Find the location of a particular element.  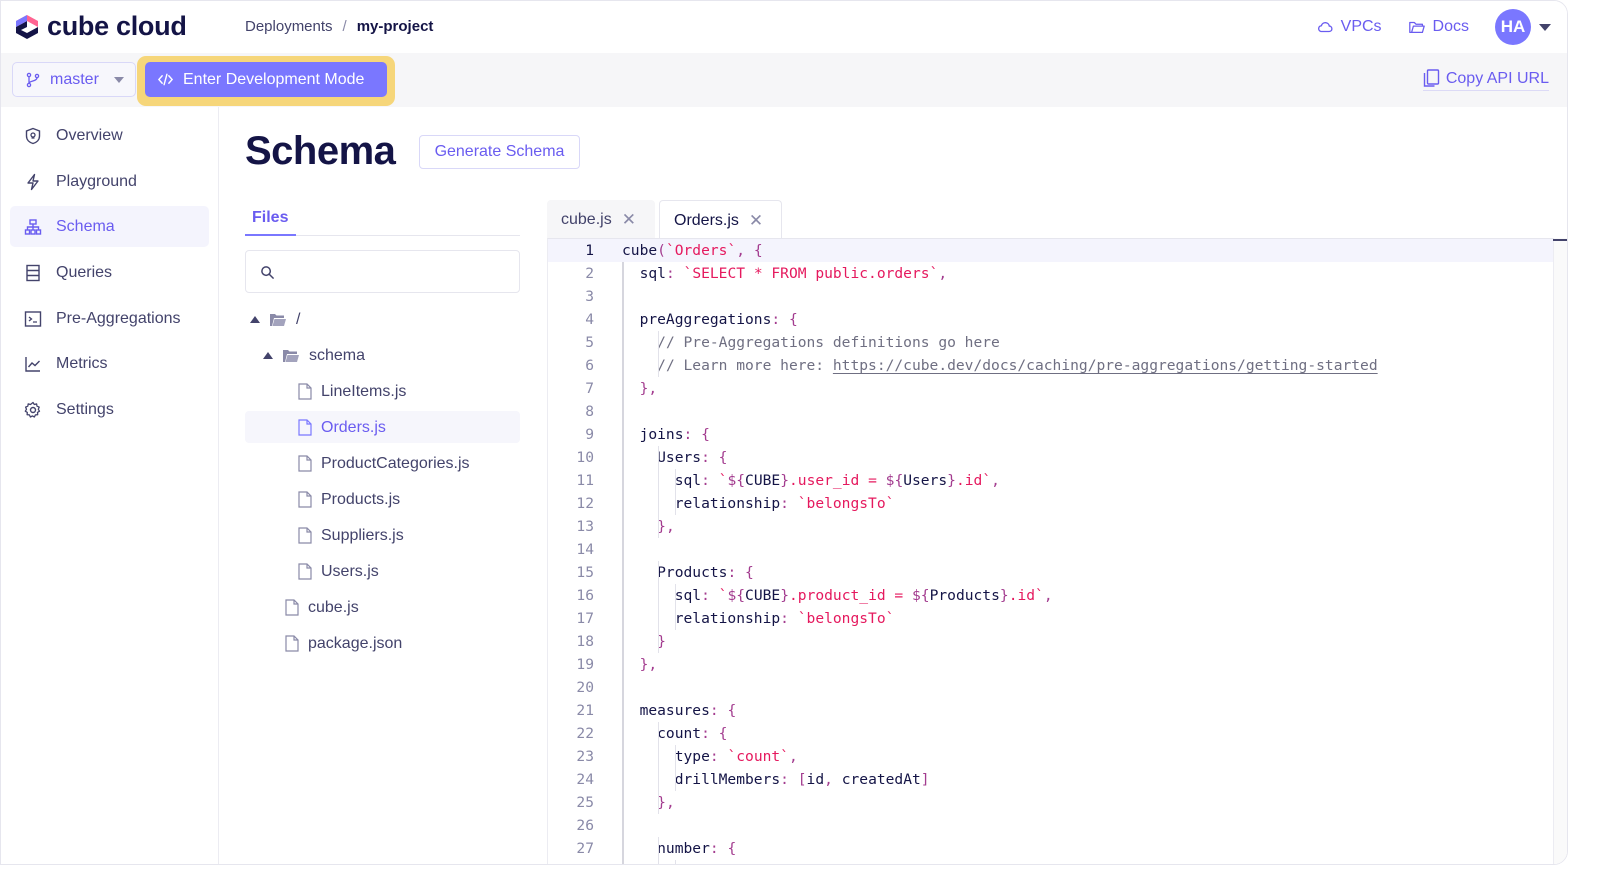

vpcs-link: VPCs is located at coordinates (1349, 27).